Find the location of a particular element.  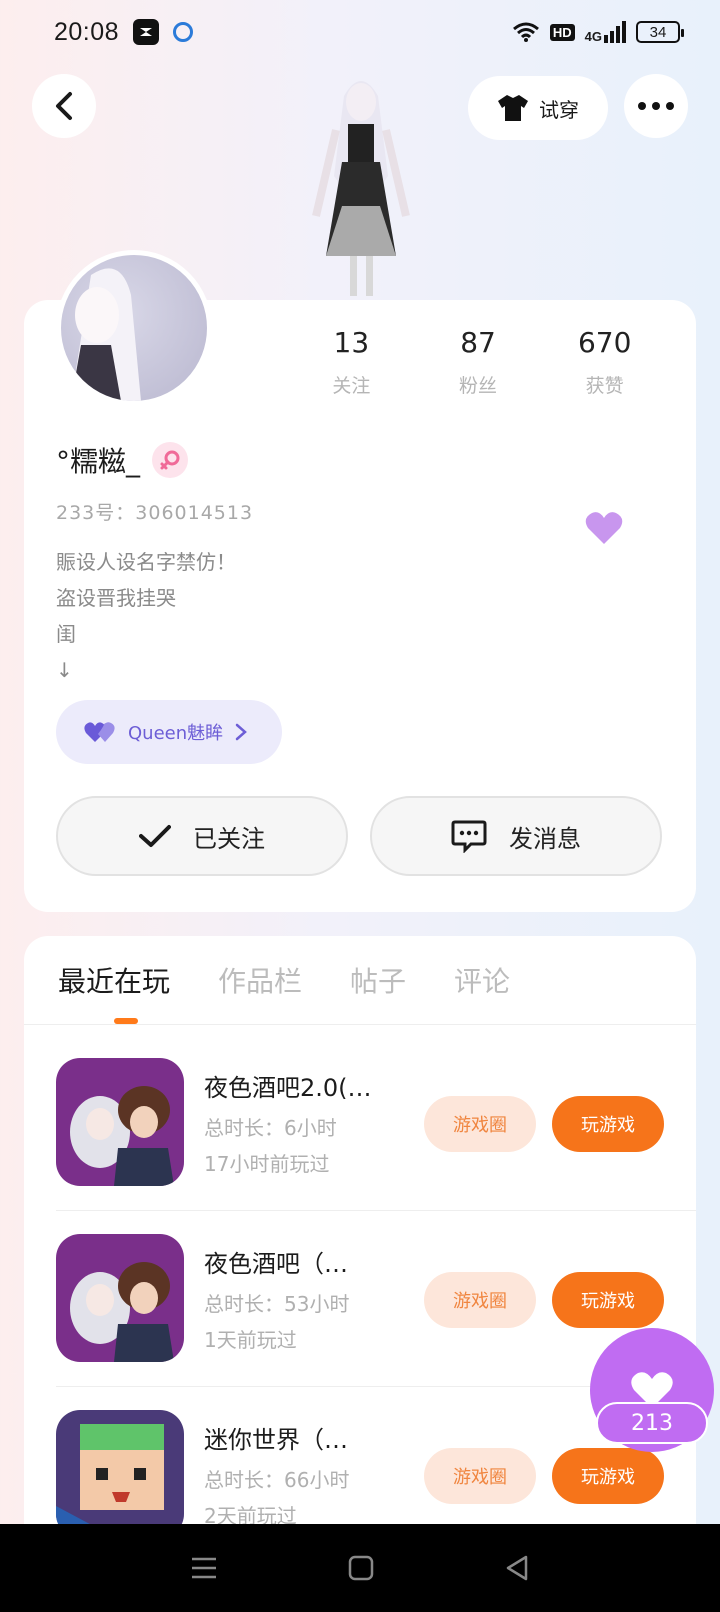

try-on-label: 试穿 is located at coordinates (559, 109).